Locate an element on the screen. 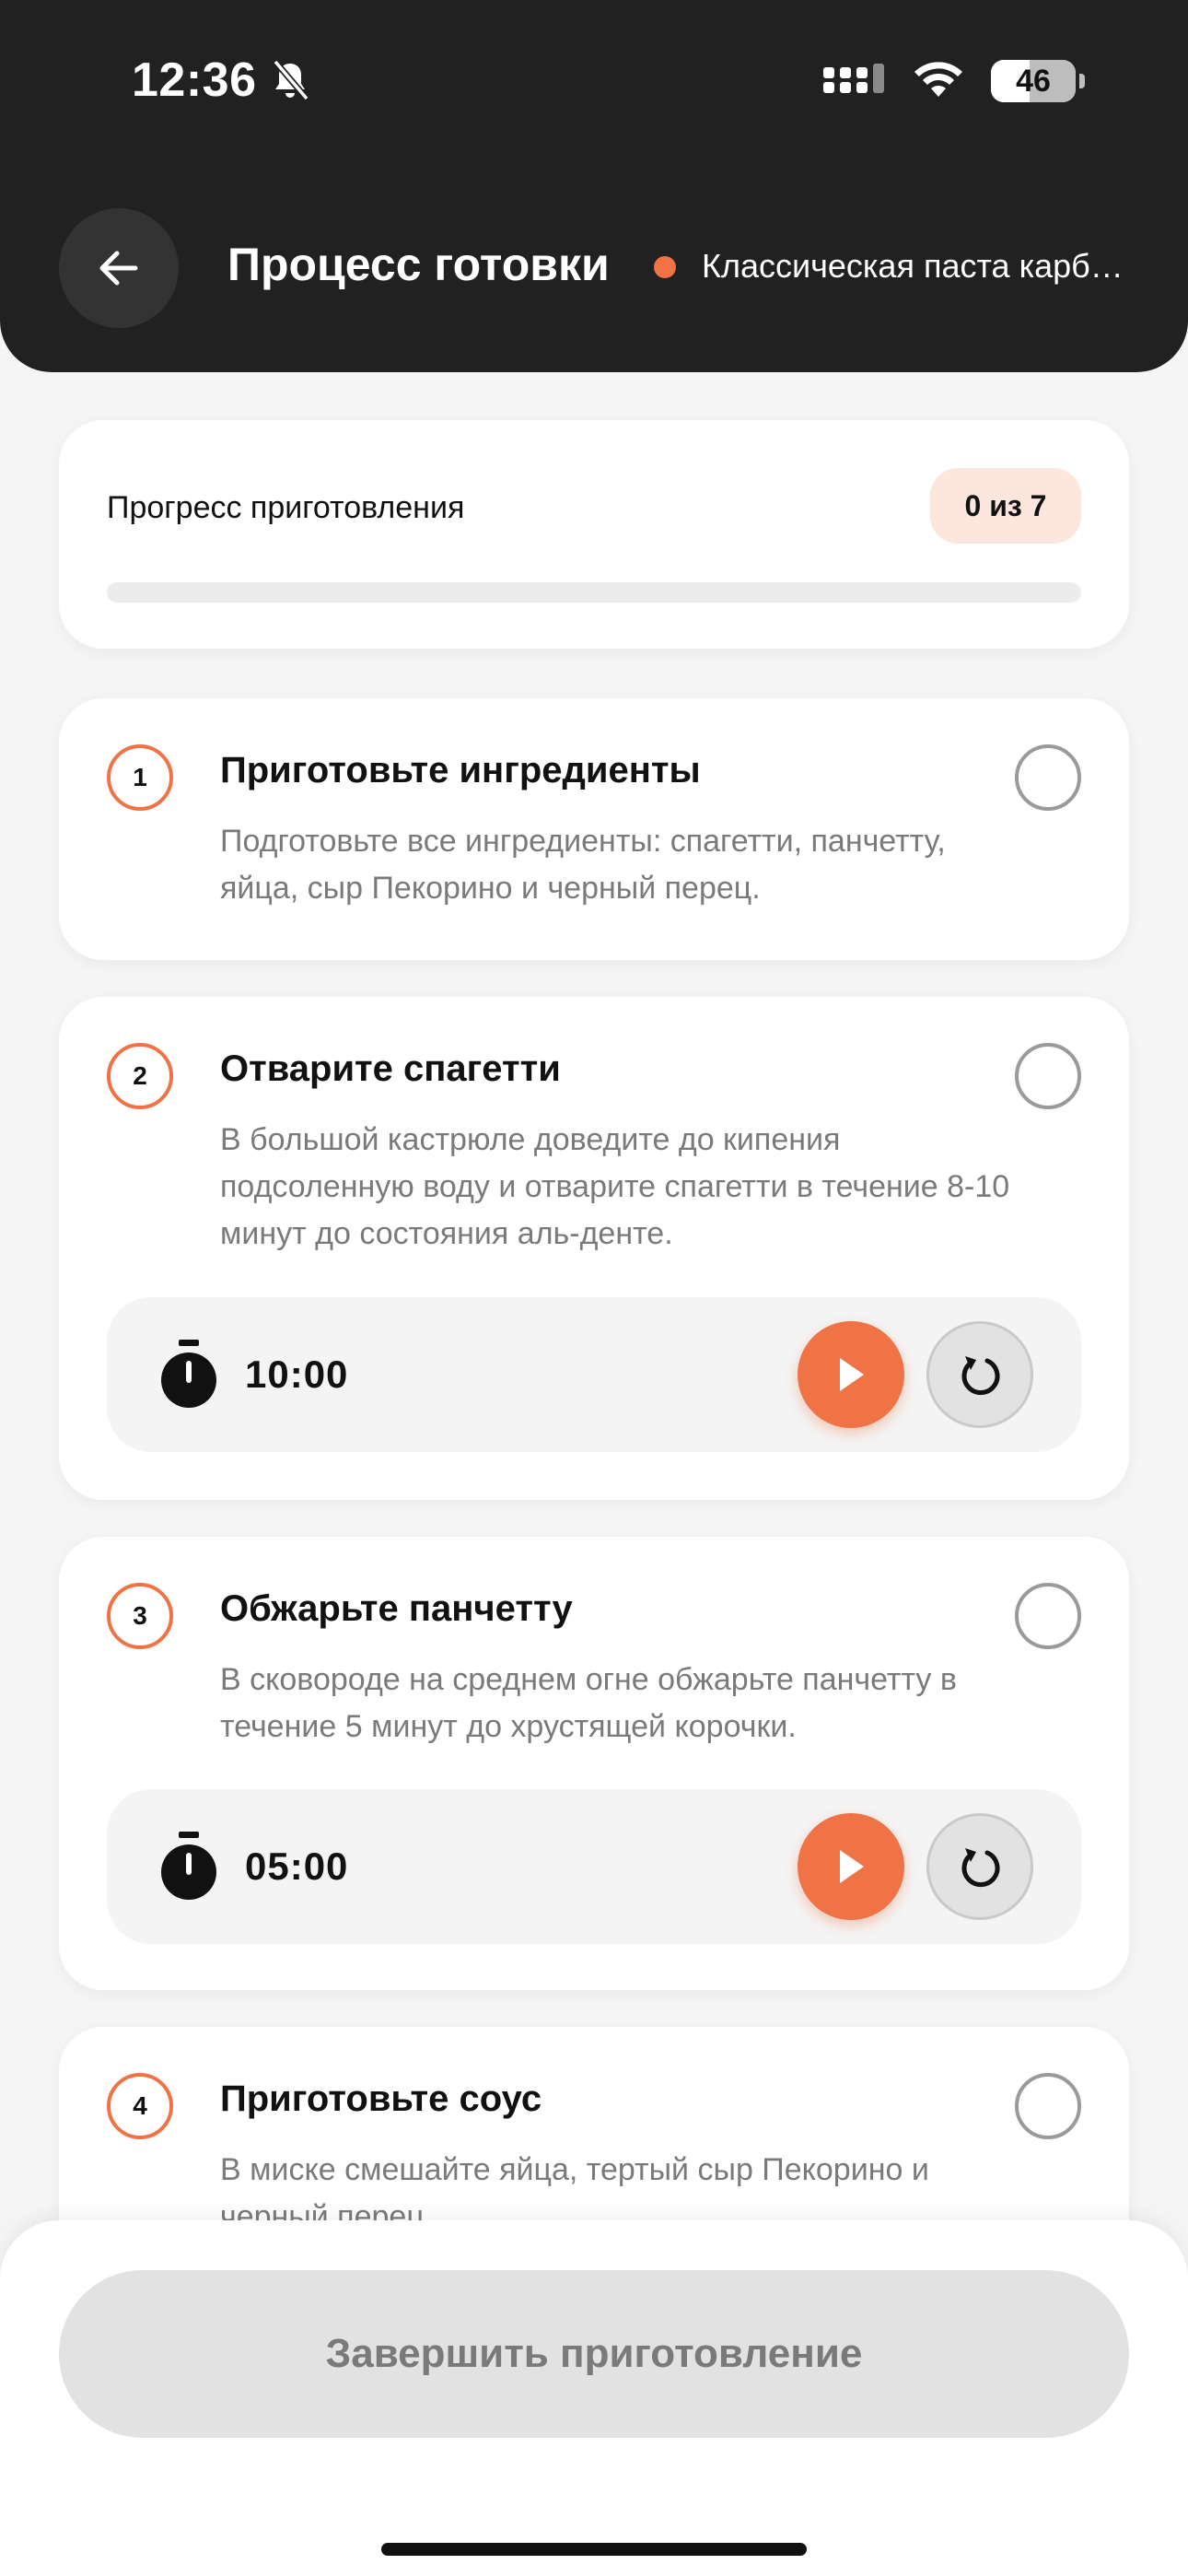 The image size is (1188, 2576). cellular-signal-icon is located at coordinates (853, 78).